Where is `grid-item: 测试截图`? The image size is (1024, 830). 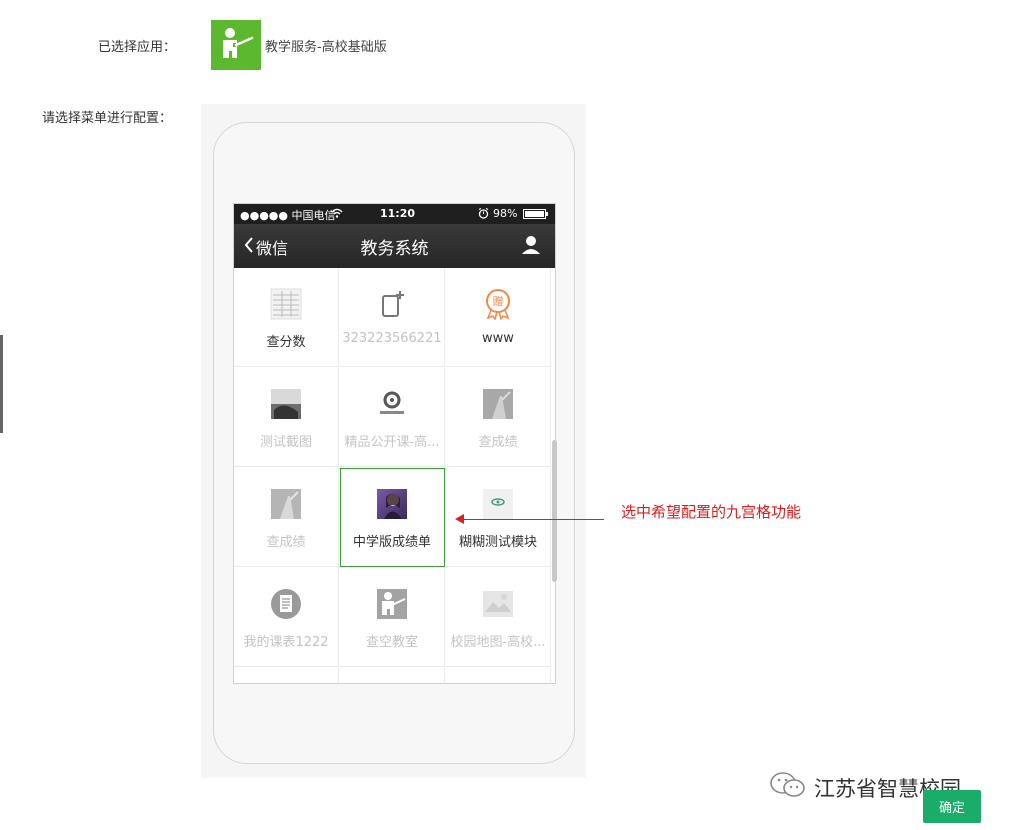 grid-item: 测试截图 is located at coordinates (286, 417).